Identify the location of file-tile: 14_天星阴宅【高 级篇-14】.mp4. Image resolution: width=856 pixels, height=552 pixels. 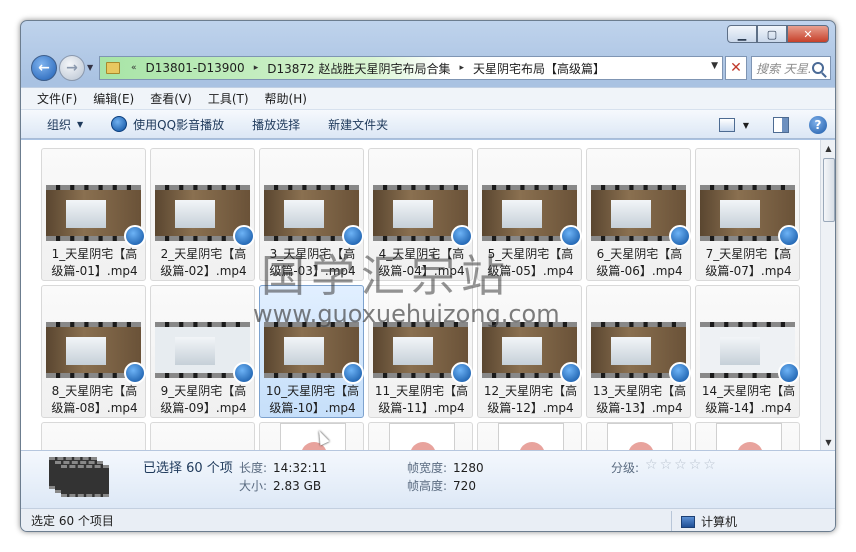
(747, 351).